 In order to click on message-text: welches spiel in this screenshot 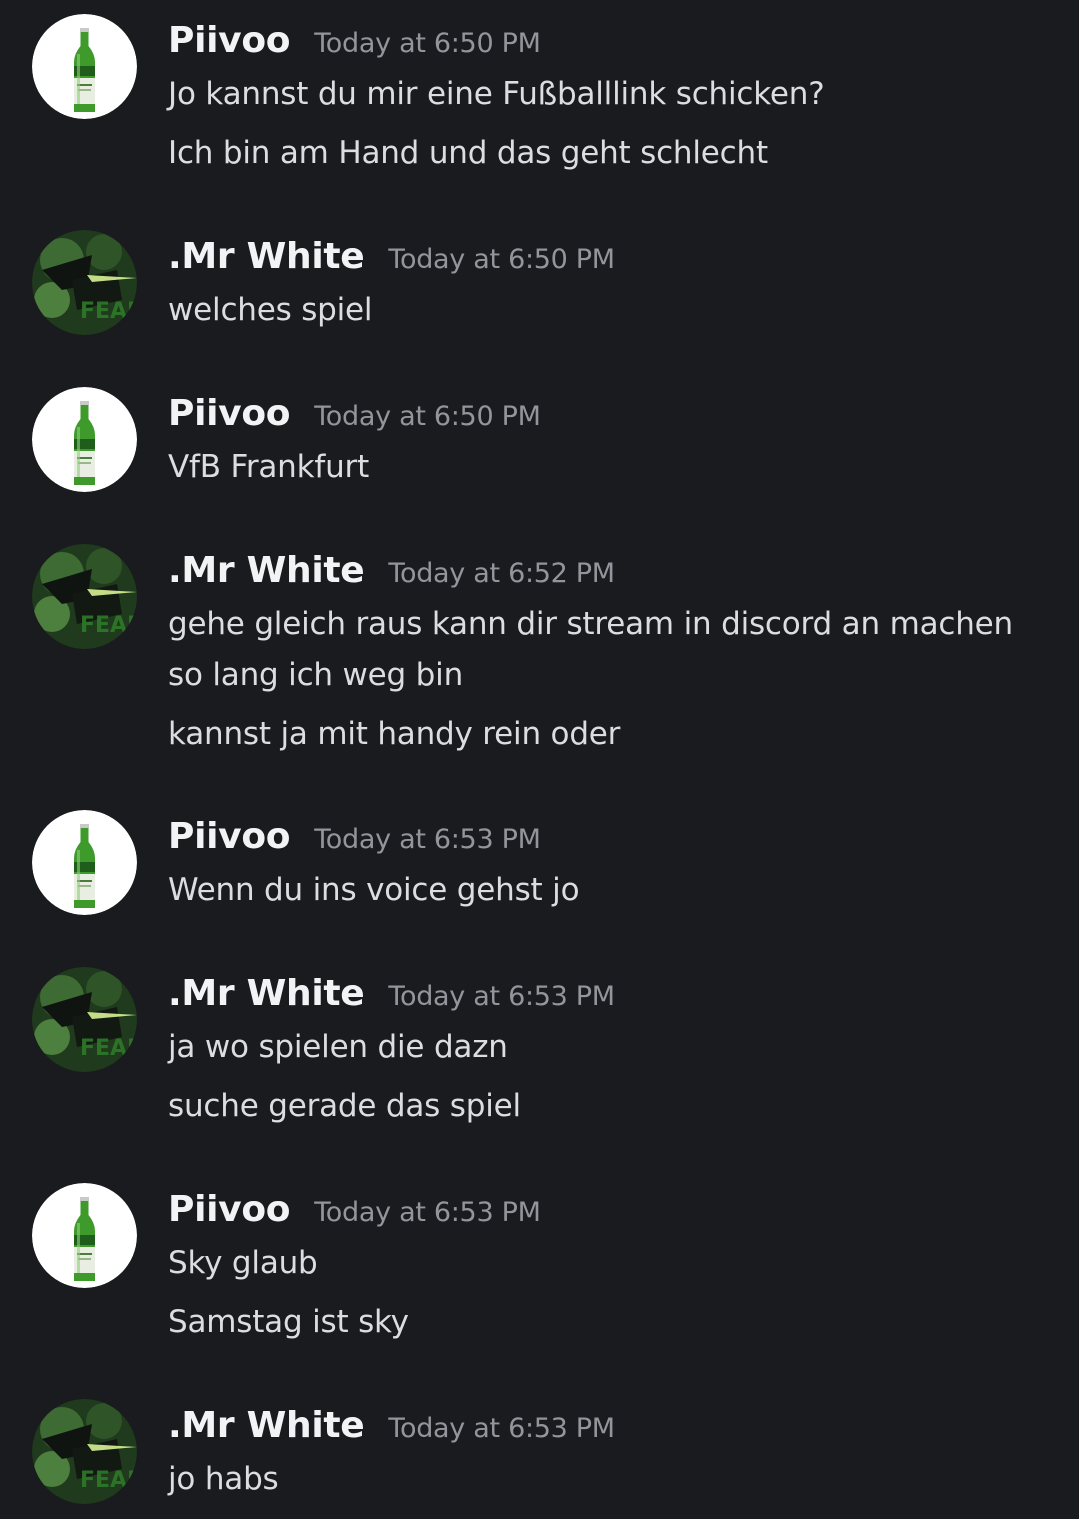, I will do `click(270, 310)`.